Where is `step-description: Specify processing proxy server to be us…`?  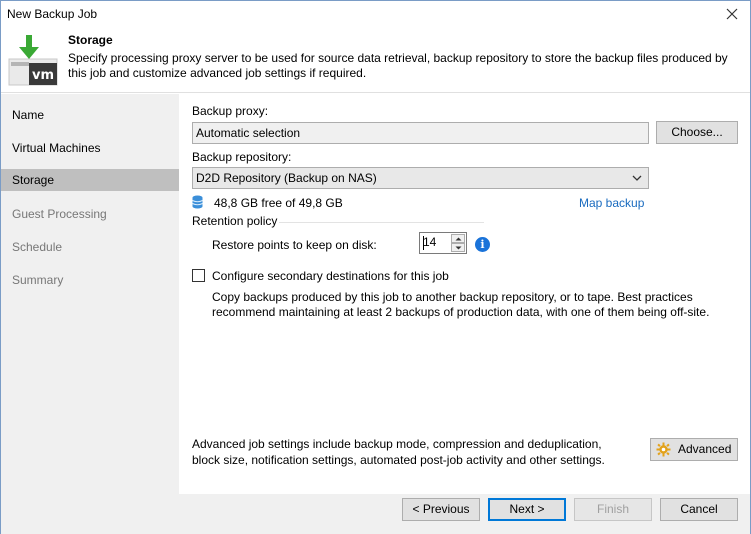
step-description: Specify processing proxy server to be us… is located at coordinates (398, 65).